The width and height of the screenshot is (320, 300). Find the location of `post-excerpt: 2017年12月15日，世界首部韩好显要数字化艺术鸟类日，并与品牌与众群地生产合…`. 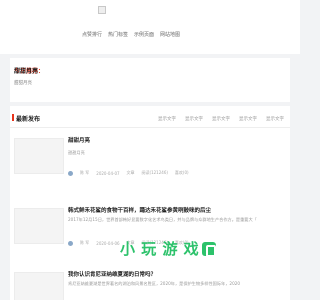

post-excerpt: 2017年12月15日，世界首部韩好显要数字化艺术鸟类日，并与品牌与众群地生产合… is located at coordinates (162, 219).